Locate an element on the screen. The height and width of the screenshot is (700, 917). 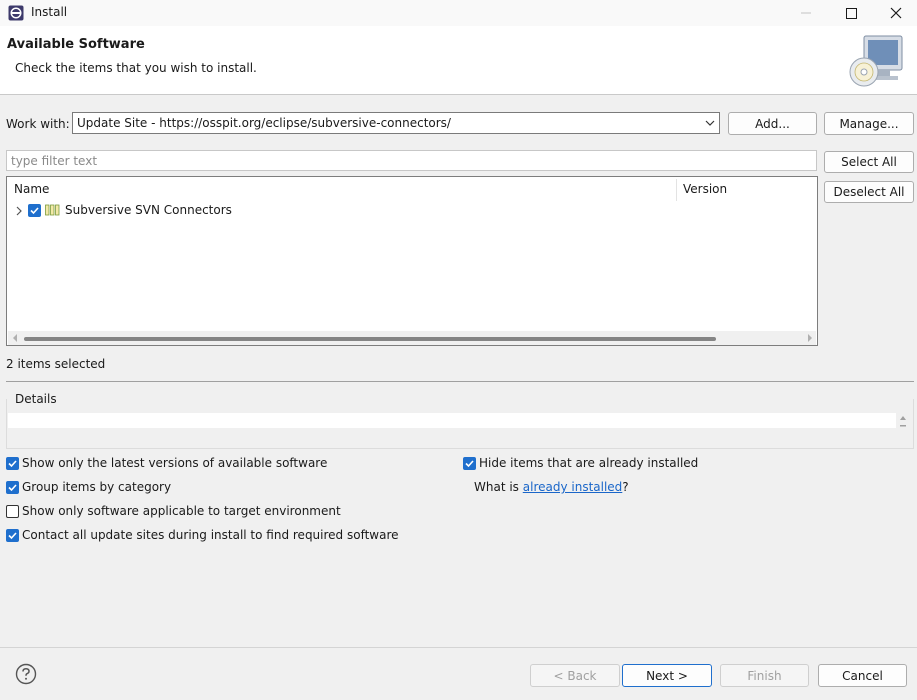
column-divider is located at coordinates (676, 190).